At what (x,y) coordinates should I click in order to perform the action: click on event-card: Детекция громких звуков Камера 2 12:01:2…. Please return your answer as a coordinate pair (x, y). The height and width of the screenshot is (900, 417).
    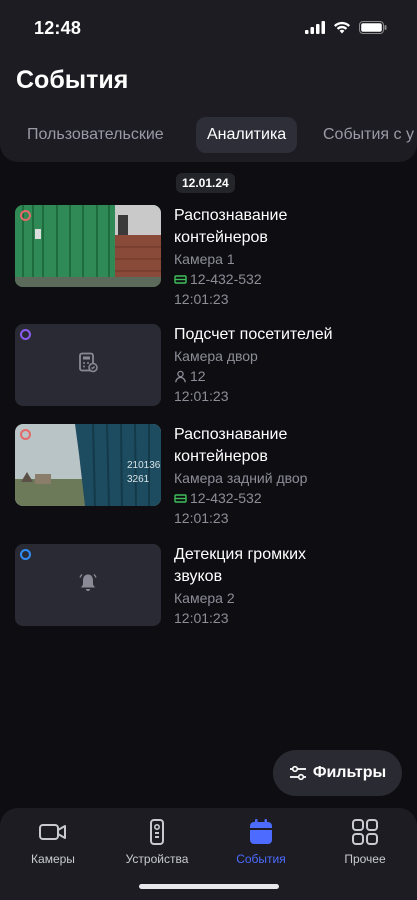
    Looking at the image, I should click on (210, 589).